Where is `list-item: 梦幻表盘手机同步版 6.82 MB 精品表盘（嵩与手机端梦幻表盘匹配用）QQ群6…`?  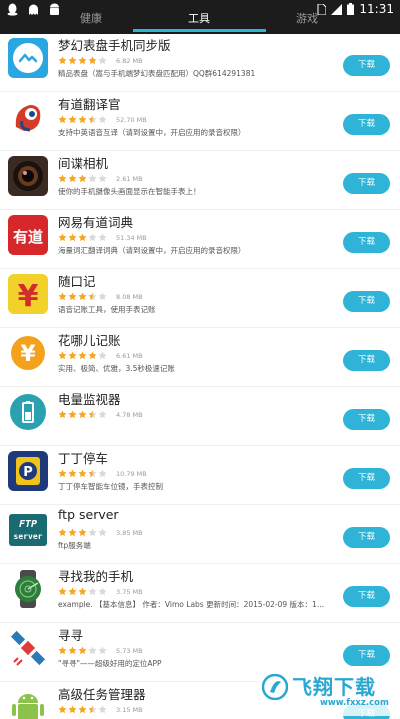
list-item: 梦幻表盘手机同步版 6.82 MB 精品表盘（嵩与手机端梦幻表盘匹配用）QQ群6… is located at coordinates (200, 63).